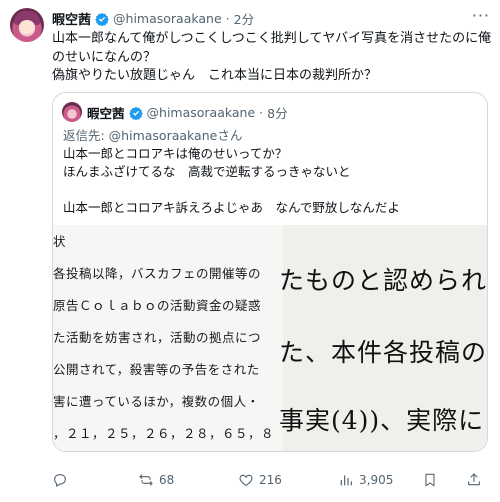  I want to click on action-bar: 68 216 3,905, so click(272, 483).